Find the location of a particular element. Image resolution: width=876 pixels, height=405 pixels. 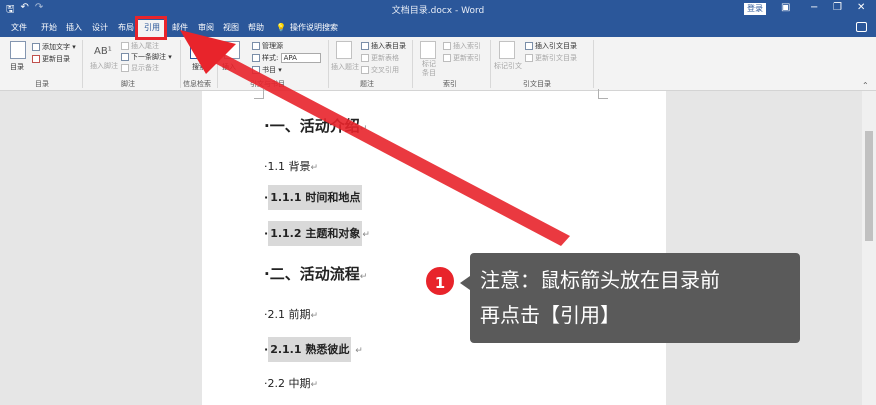

heading-3-time-place: · 1.1.1 时间和地点 is located at coordinates (313, 197).